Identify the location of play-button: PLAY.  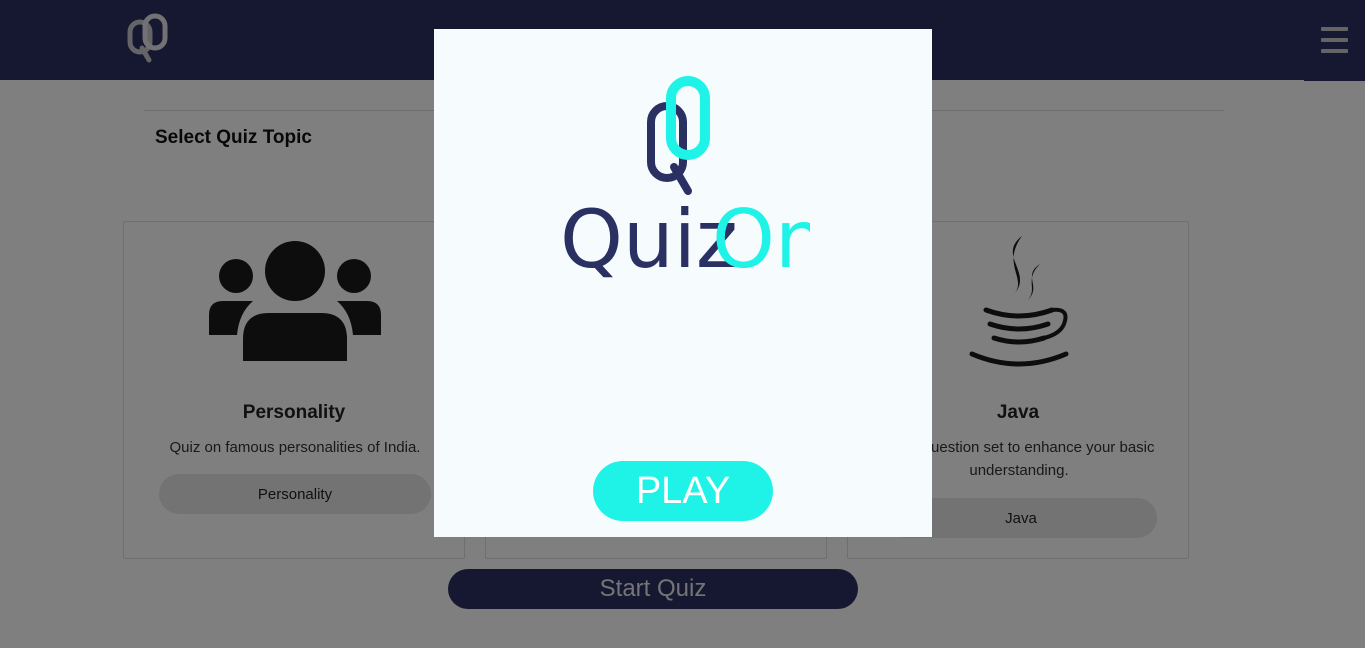
(683, 491).